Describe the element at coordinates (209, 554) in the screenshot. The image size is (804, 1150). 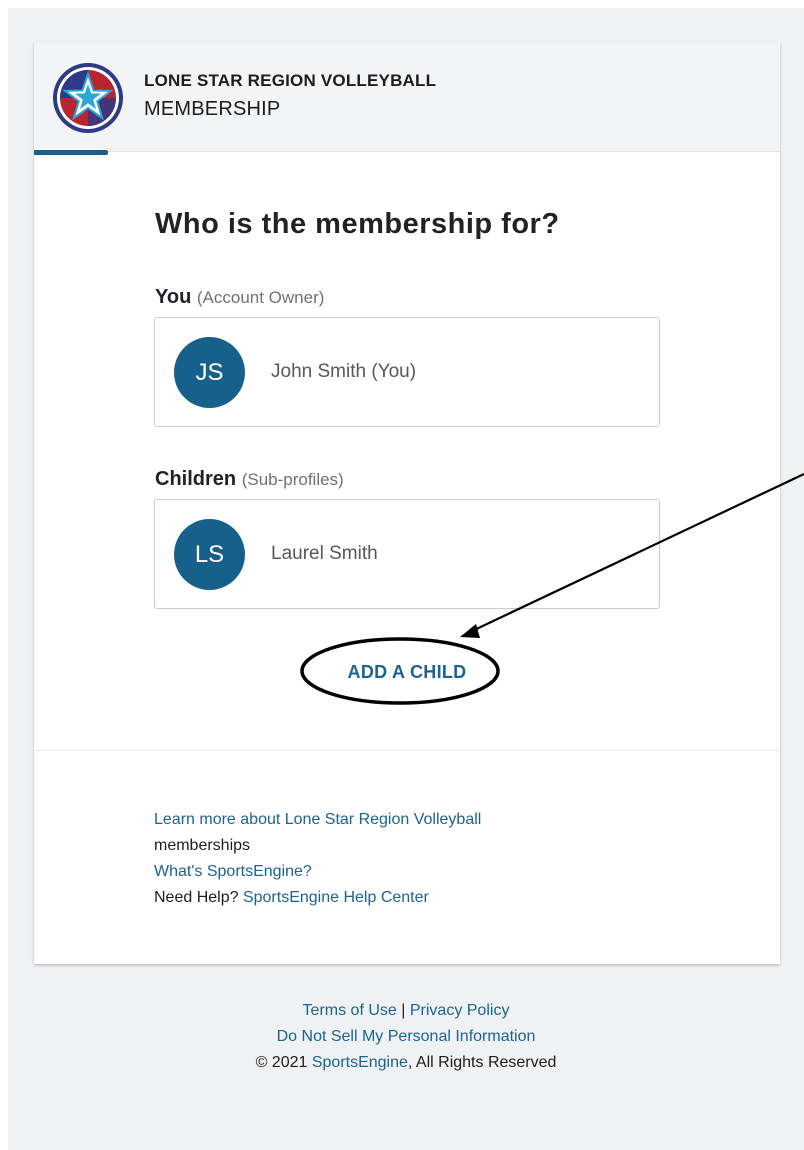
I see `avatar: LS` at that location.